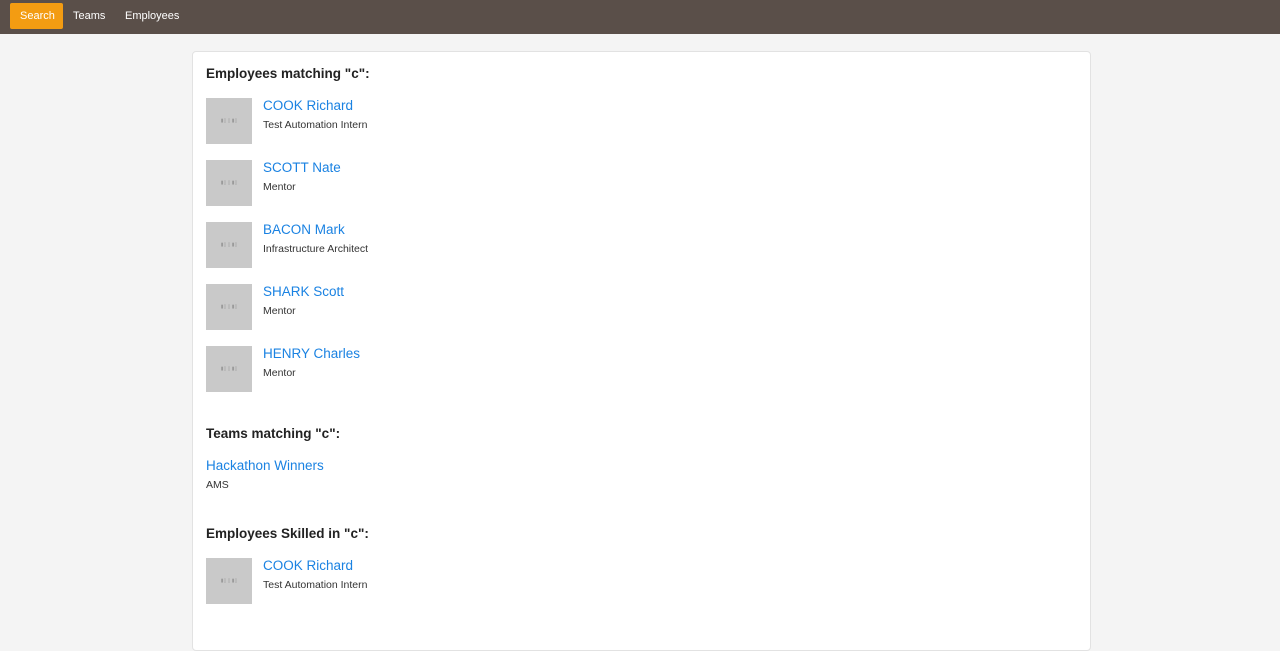 This screenshot has width=1280, height=651. I want to click on nav-search-button: Search, so click(36, 16).